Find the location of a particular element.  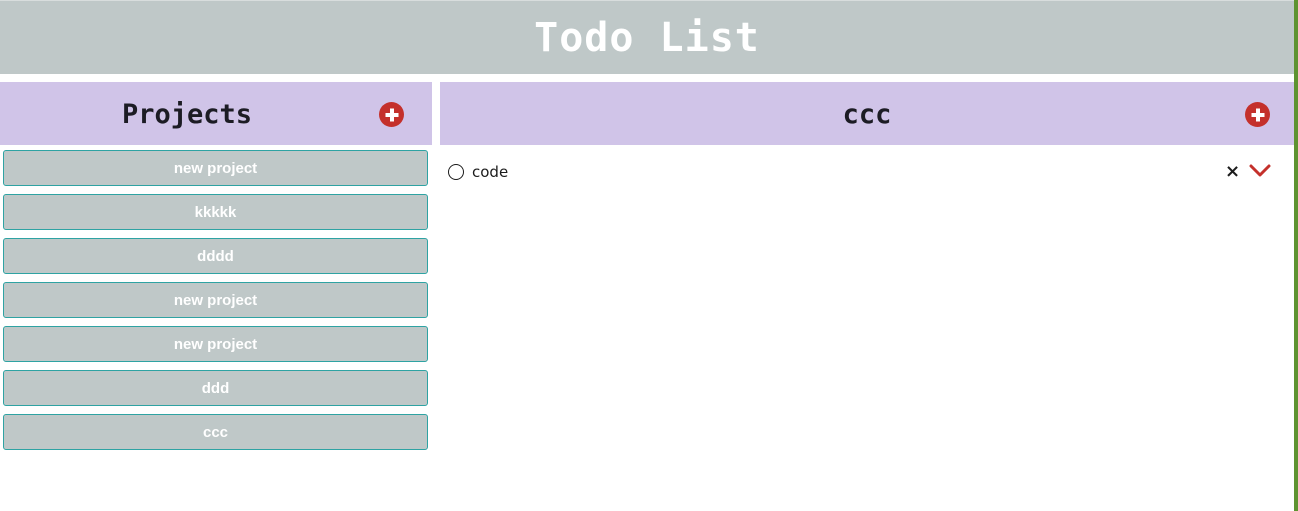

project-item: kkkkk is located at coordinates (215, 212).